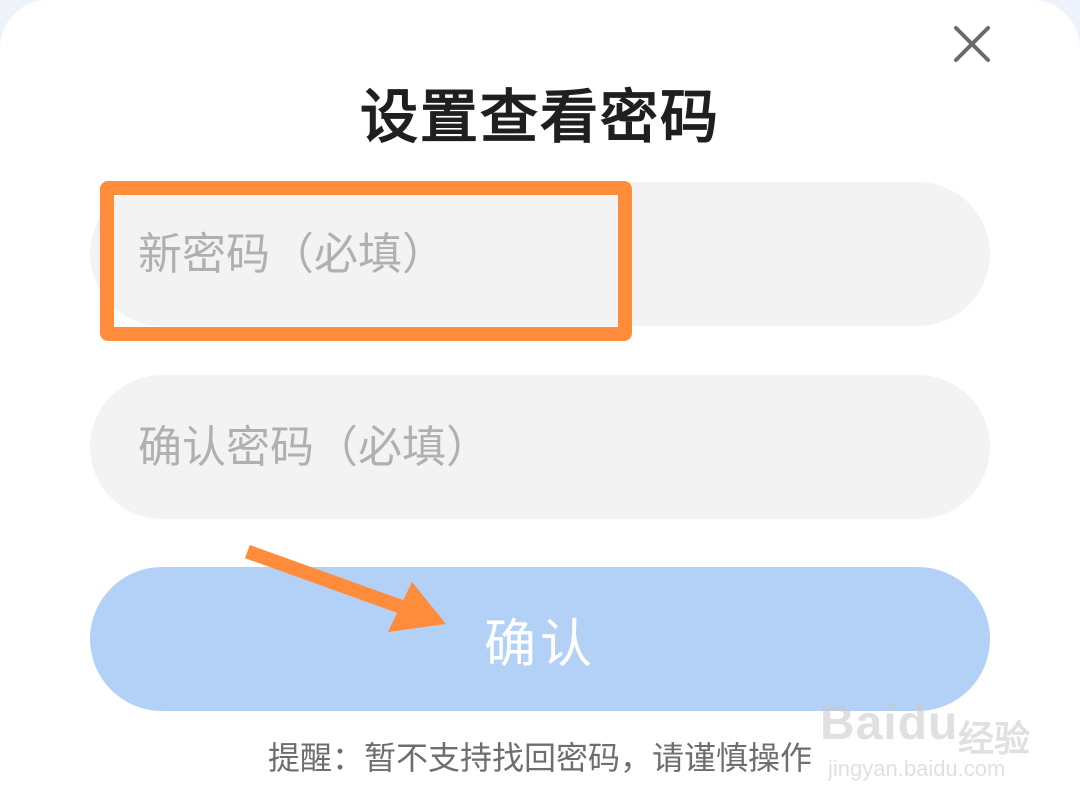 The width and height of the screenshot is (1080, 810). I want to click on confirm-button: 确认, so click(540, 639).